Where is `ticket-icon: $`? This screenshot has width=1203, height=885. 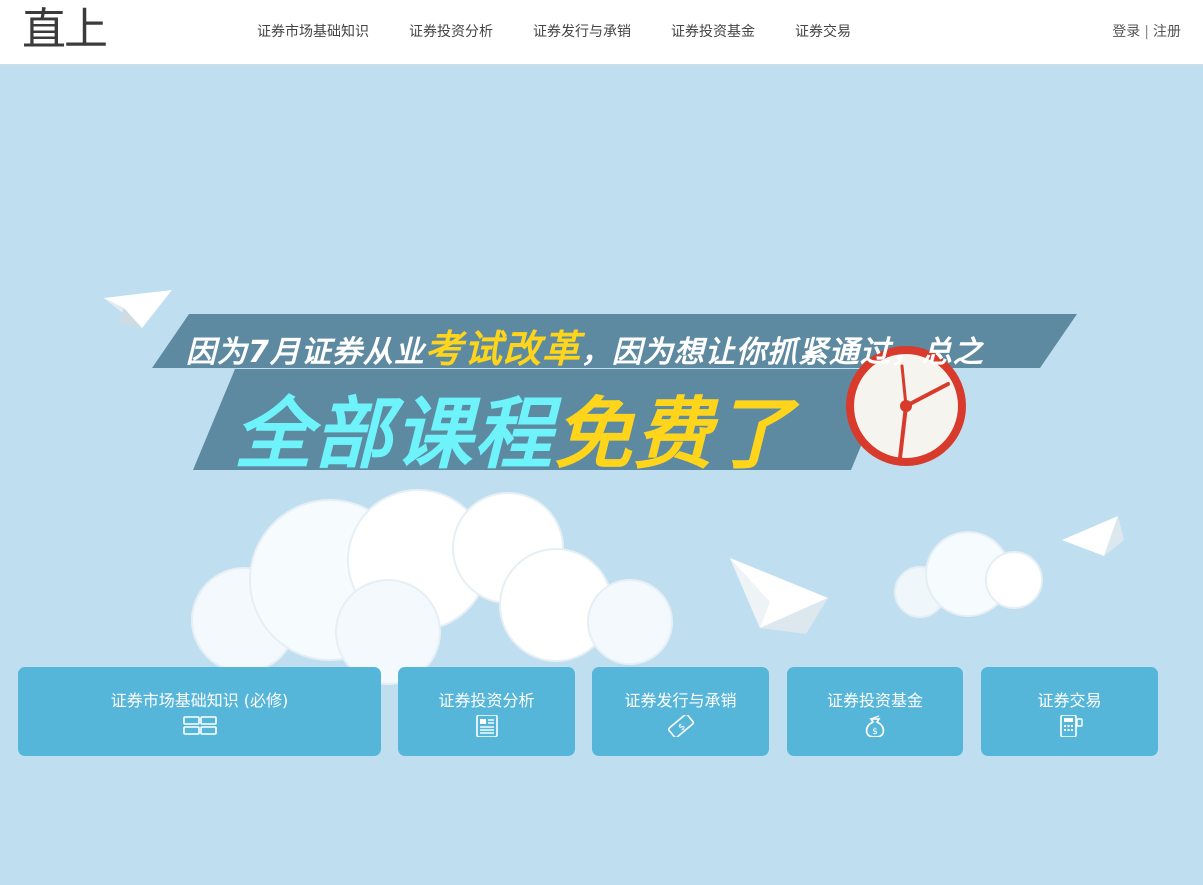
ticket-icon: $ is located at coordinates (680, 726).